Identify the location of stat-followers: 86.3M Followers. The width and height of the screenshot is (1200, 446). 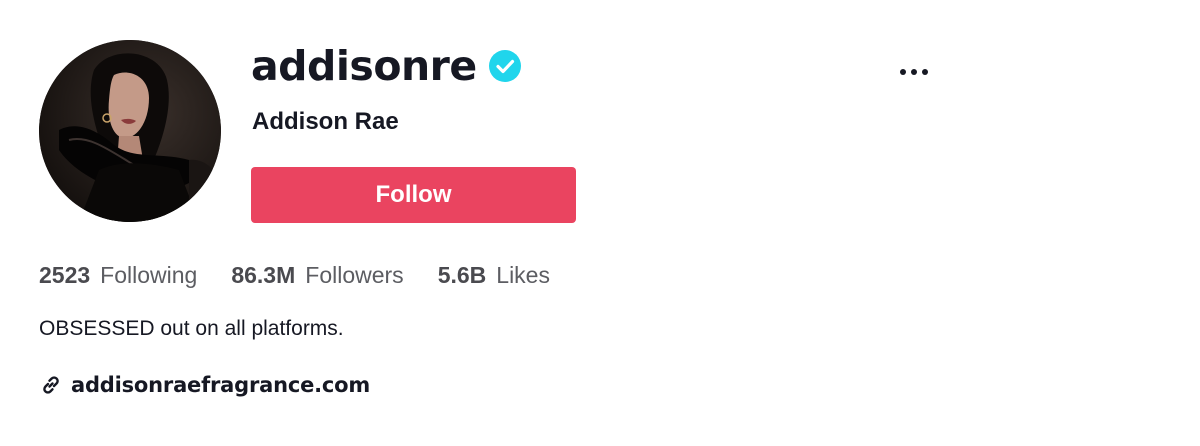
(317, 275).